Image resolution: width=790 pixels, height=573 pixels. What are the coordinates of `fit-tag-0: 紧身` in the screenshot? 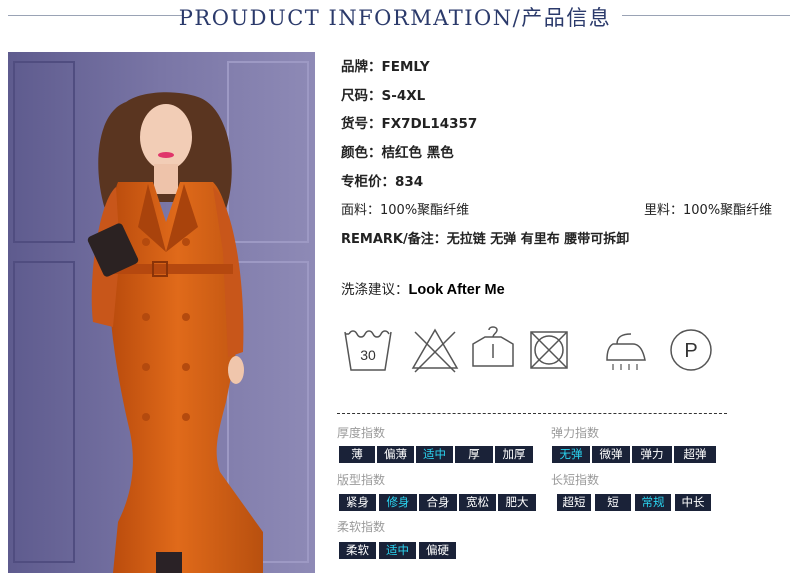 It's located at (357, 502).